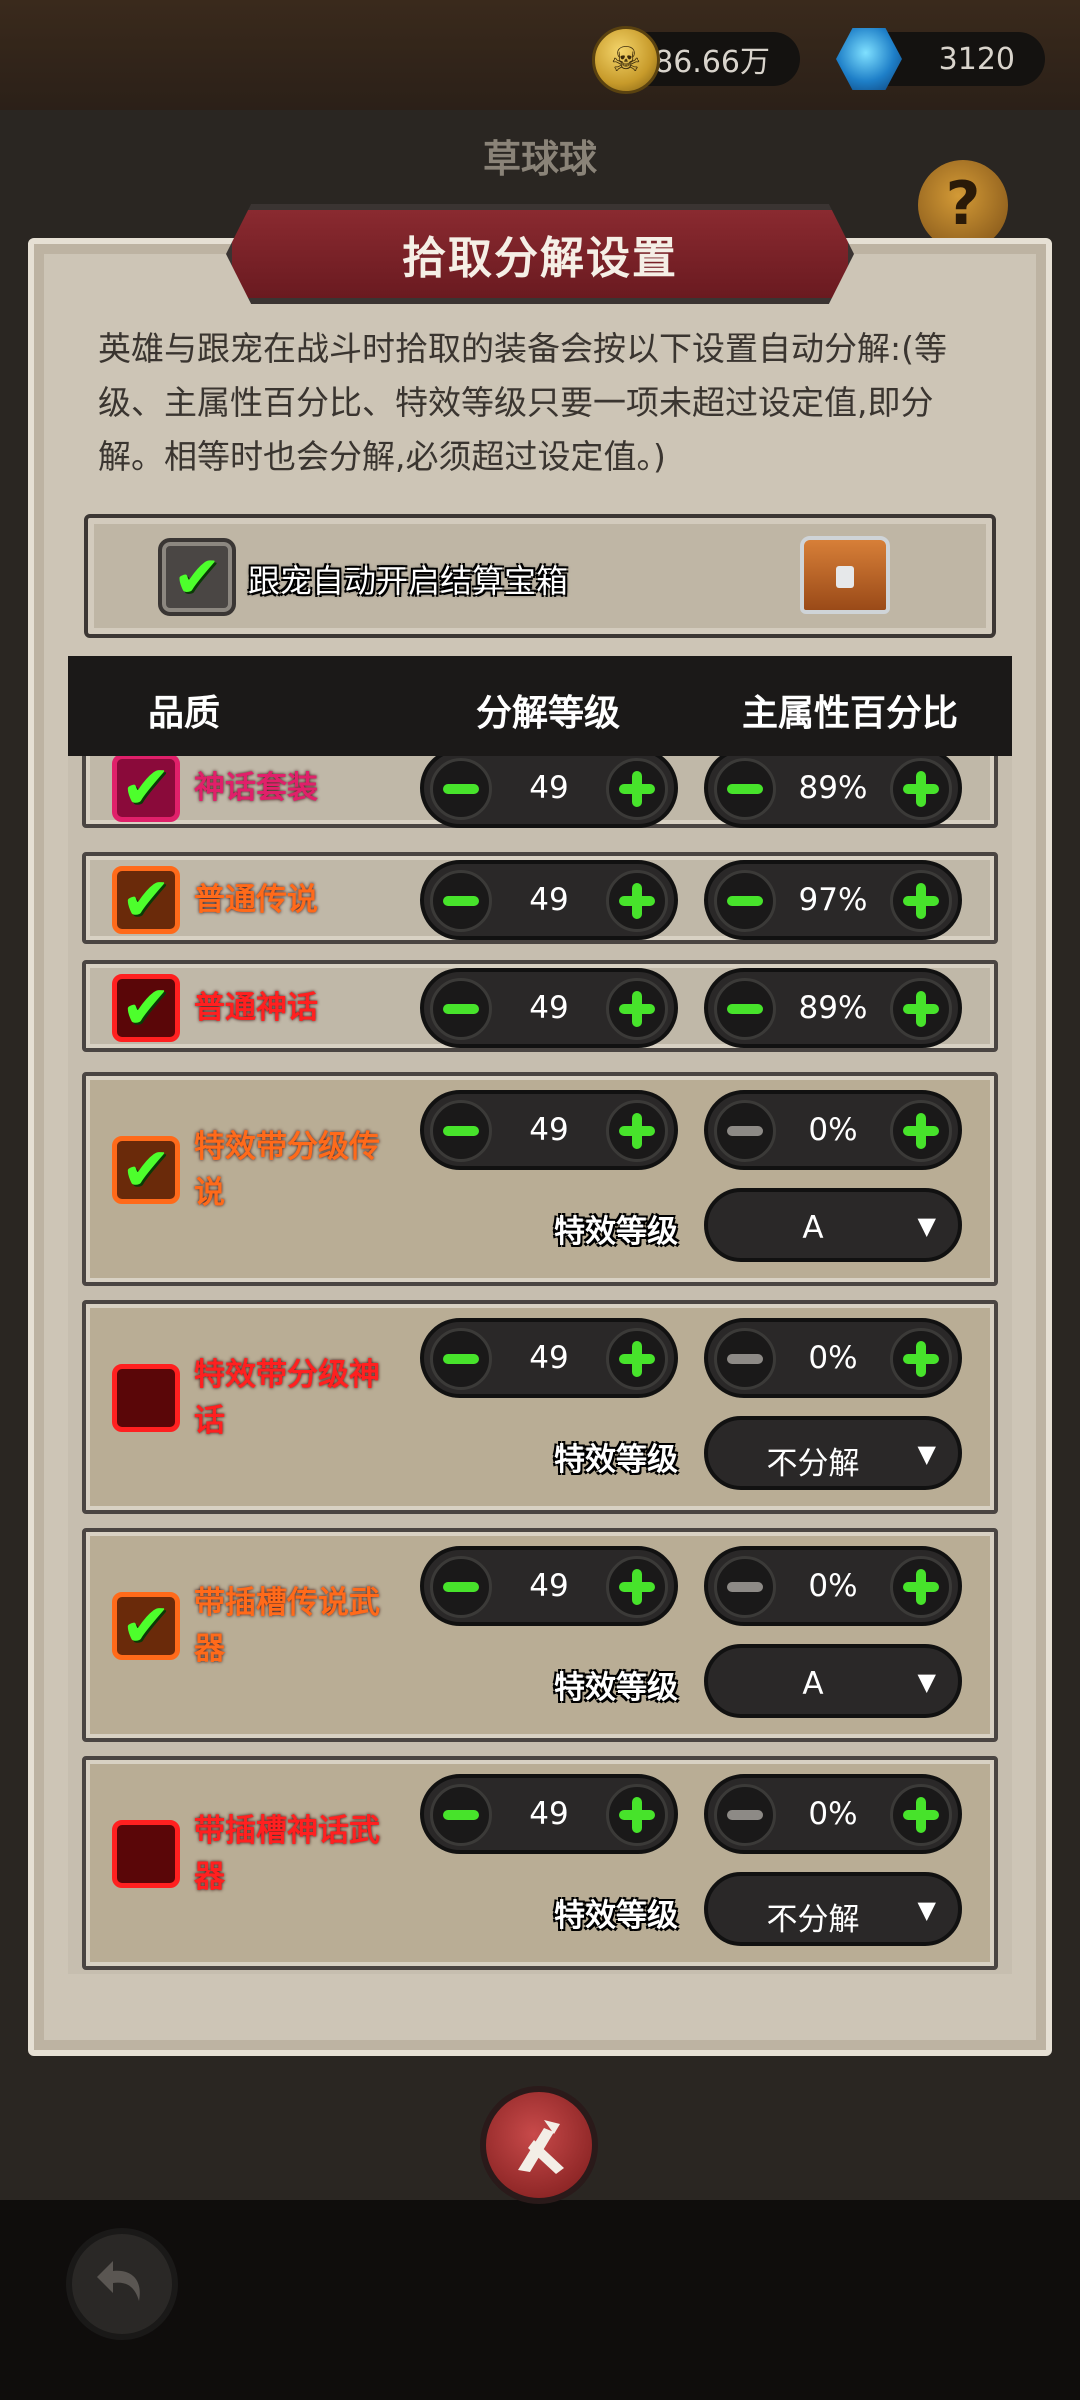 The image size is (1080, 2400). Describe the element at coordinates (256, 788) in the screenshot. I see `quality-label: 神话套装` at that location.